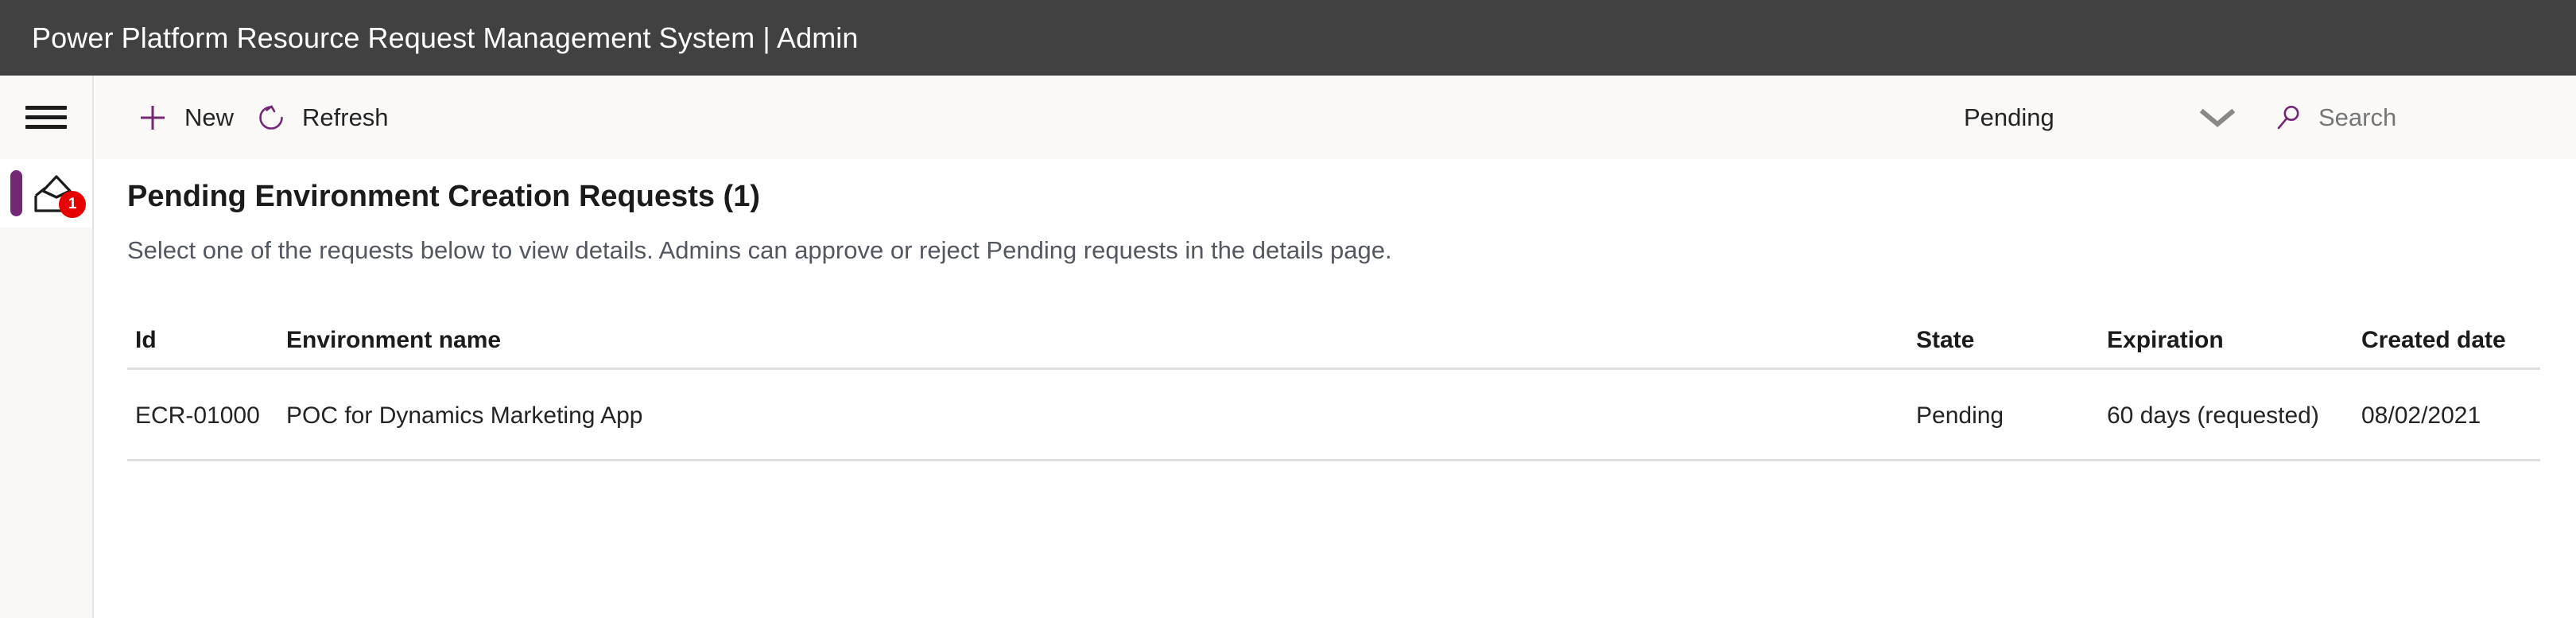 This screenshot has height=618, width=2576. I want to click on sidebar-item-requests: 1, so click(46, 193).